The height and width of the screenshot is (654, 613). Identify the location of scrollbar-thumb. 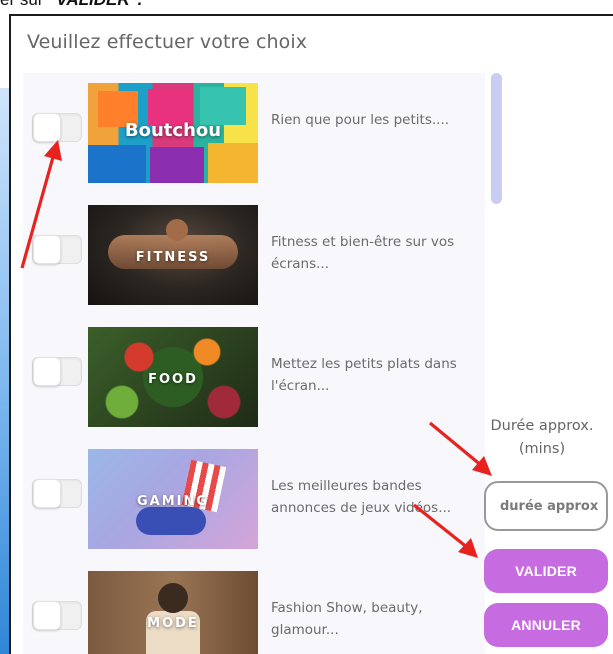
(496, 138).